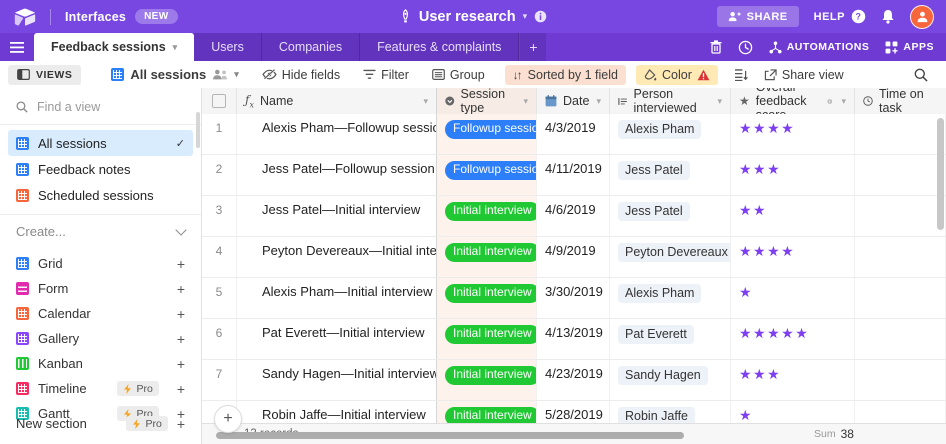  I want to click on cell-person-interviewed: Sandy Hagen, so click(670, 380).